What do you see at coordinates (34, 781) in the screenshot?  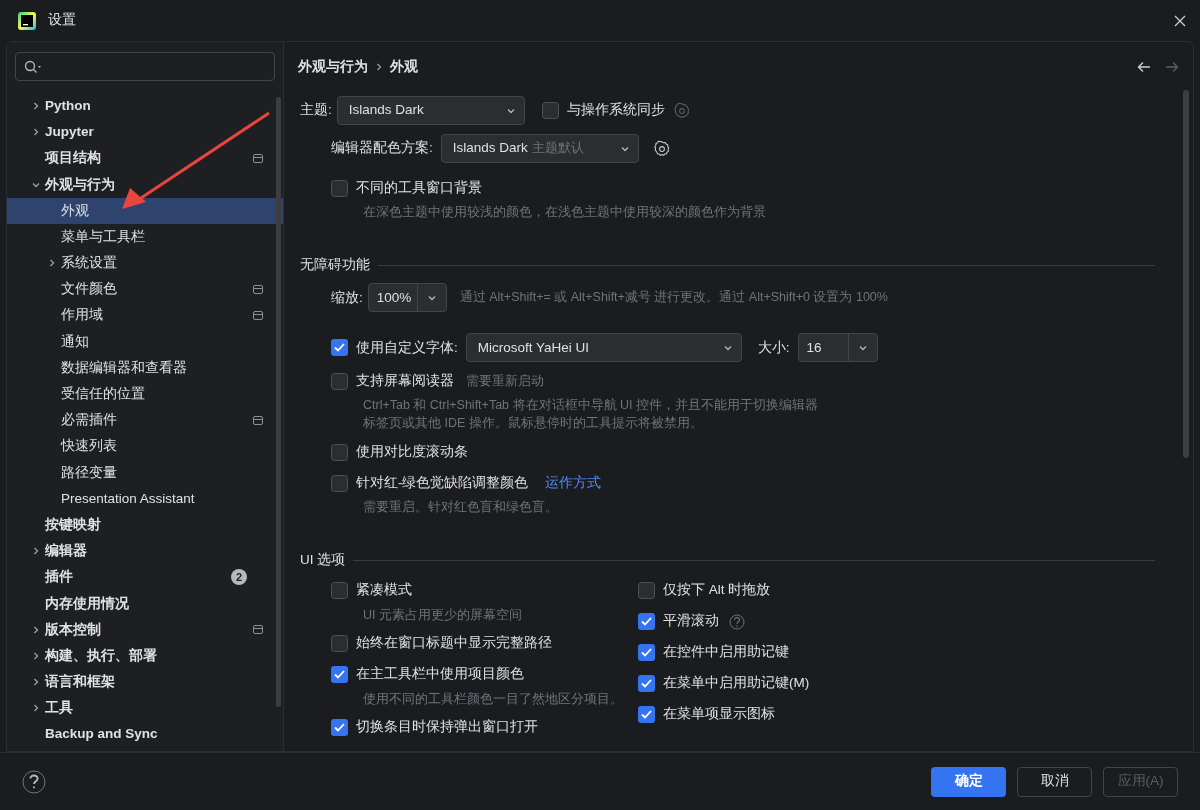 I see `help-icon` at bounding box center [34, 781].